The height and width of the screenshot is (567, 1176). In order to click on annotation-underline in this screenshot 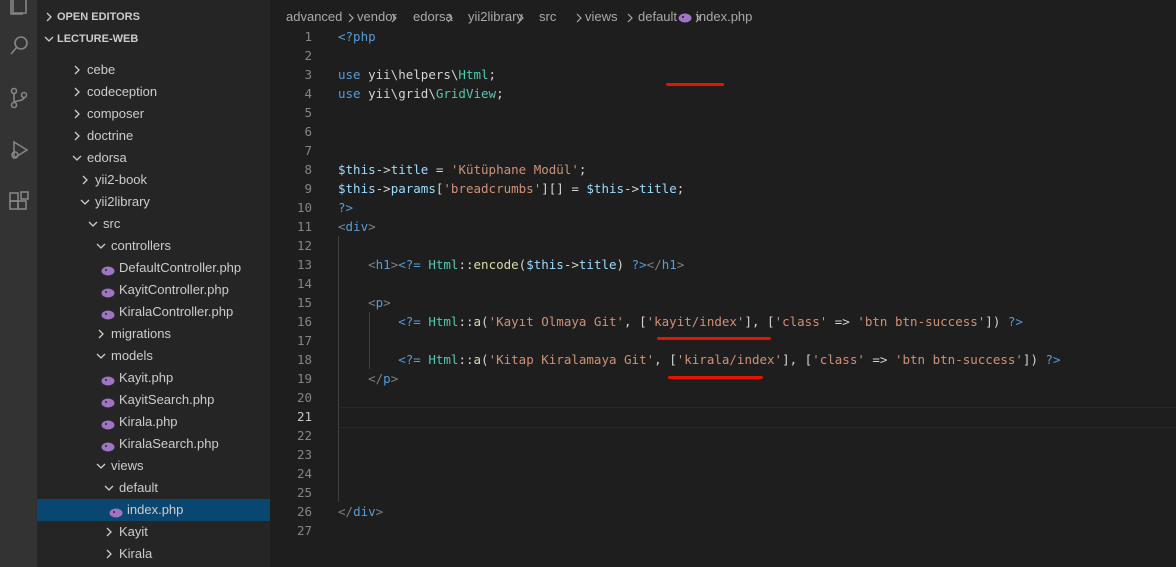, I will do `click(715, 377)`.